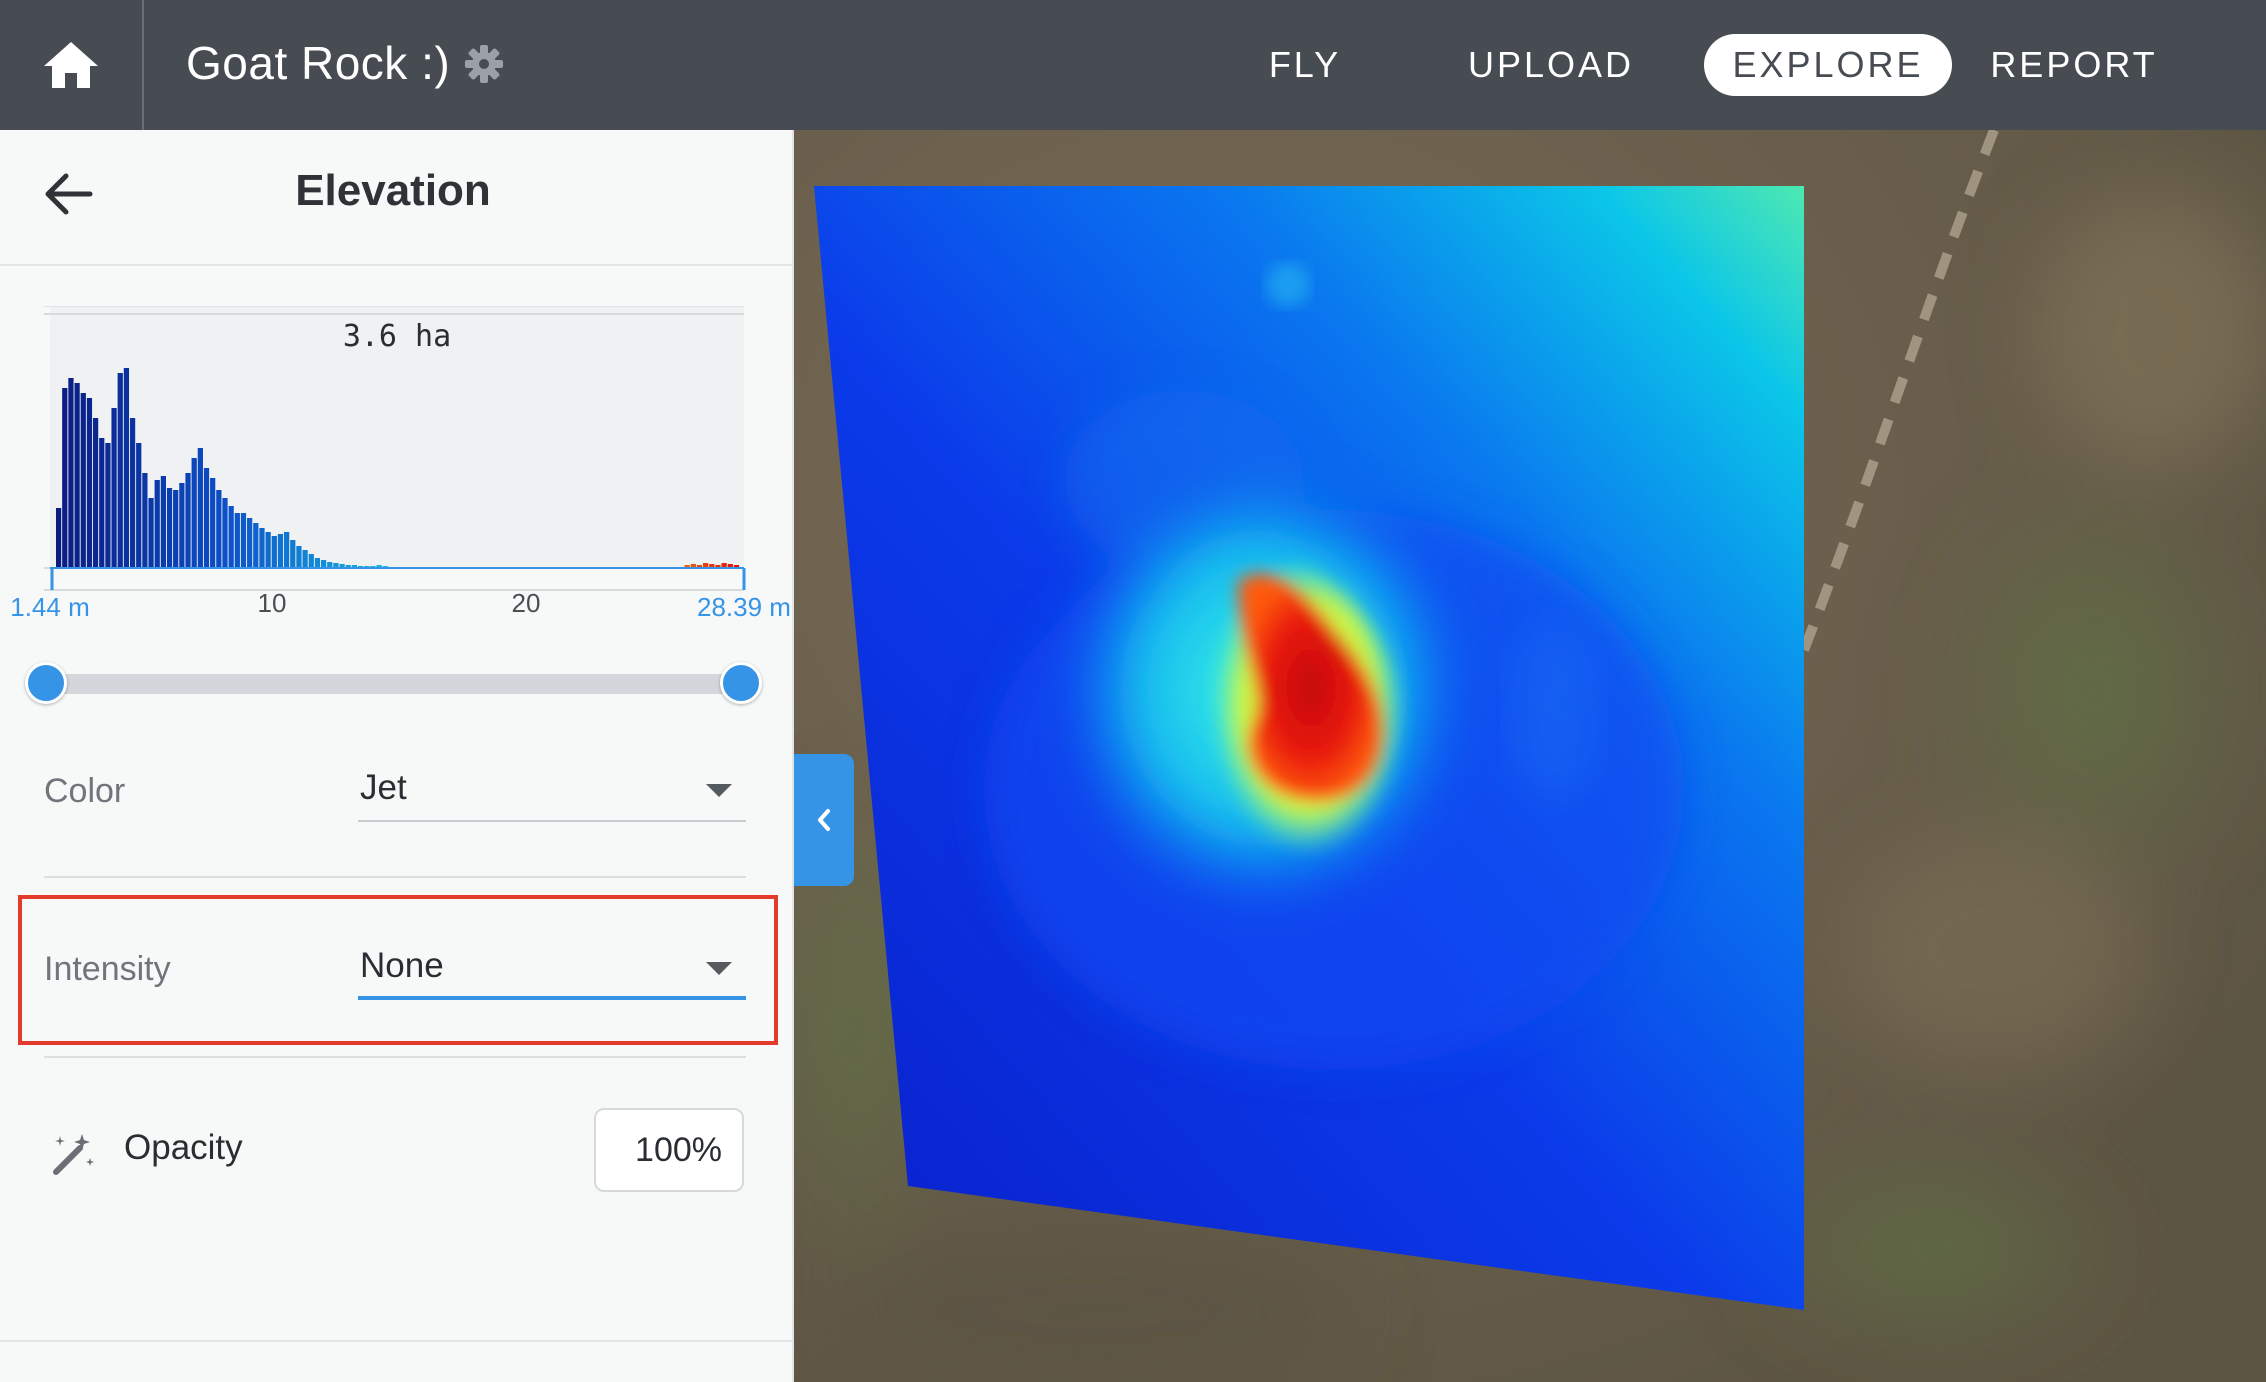 The image size is (2266, 1382). I want to click on range-min-handle, so click(46, 683).